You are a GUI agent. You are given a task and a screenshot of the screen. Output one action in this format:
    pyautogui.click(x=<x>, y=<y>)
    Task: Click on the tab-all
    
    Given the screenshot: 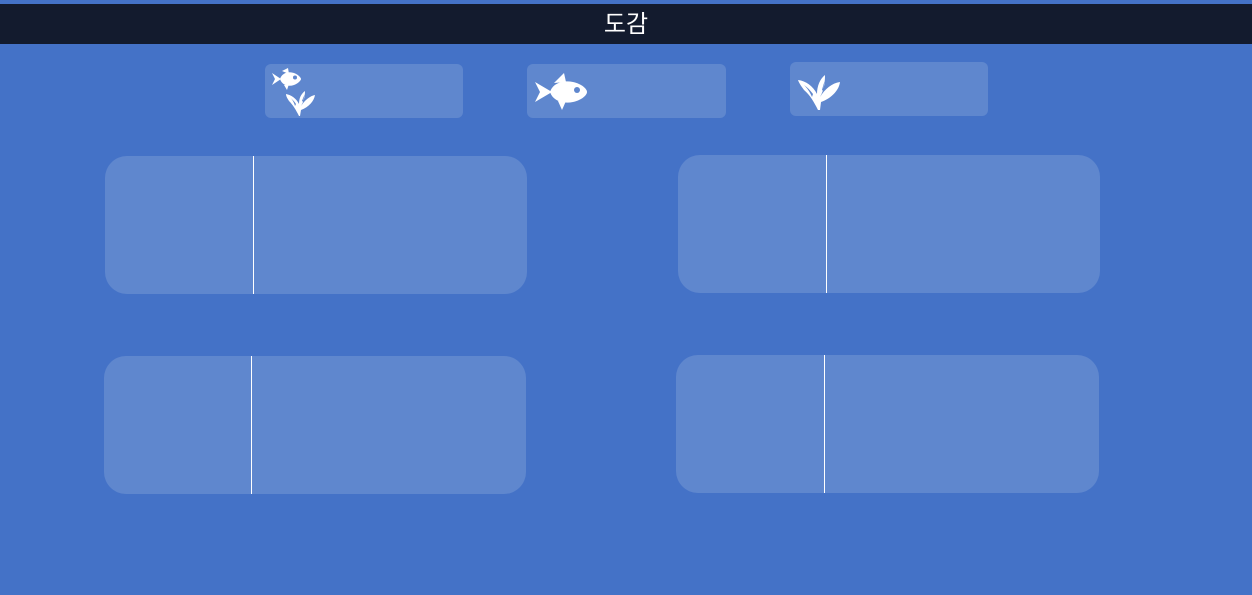 What is the action you would take?
    pyautogui.click(x=364, y=91)
    